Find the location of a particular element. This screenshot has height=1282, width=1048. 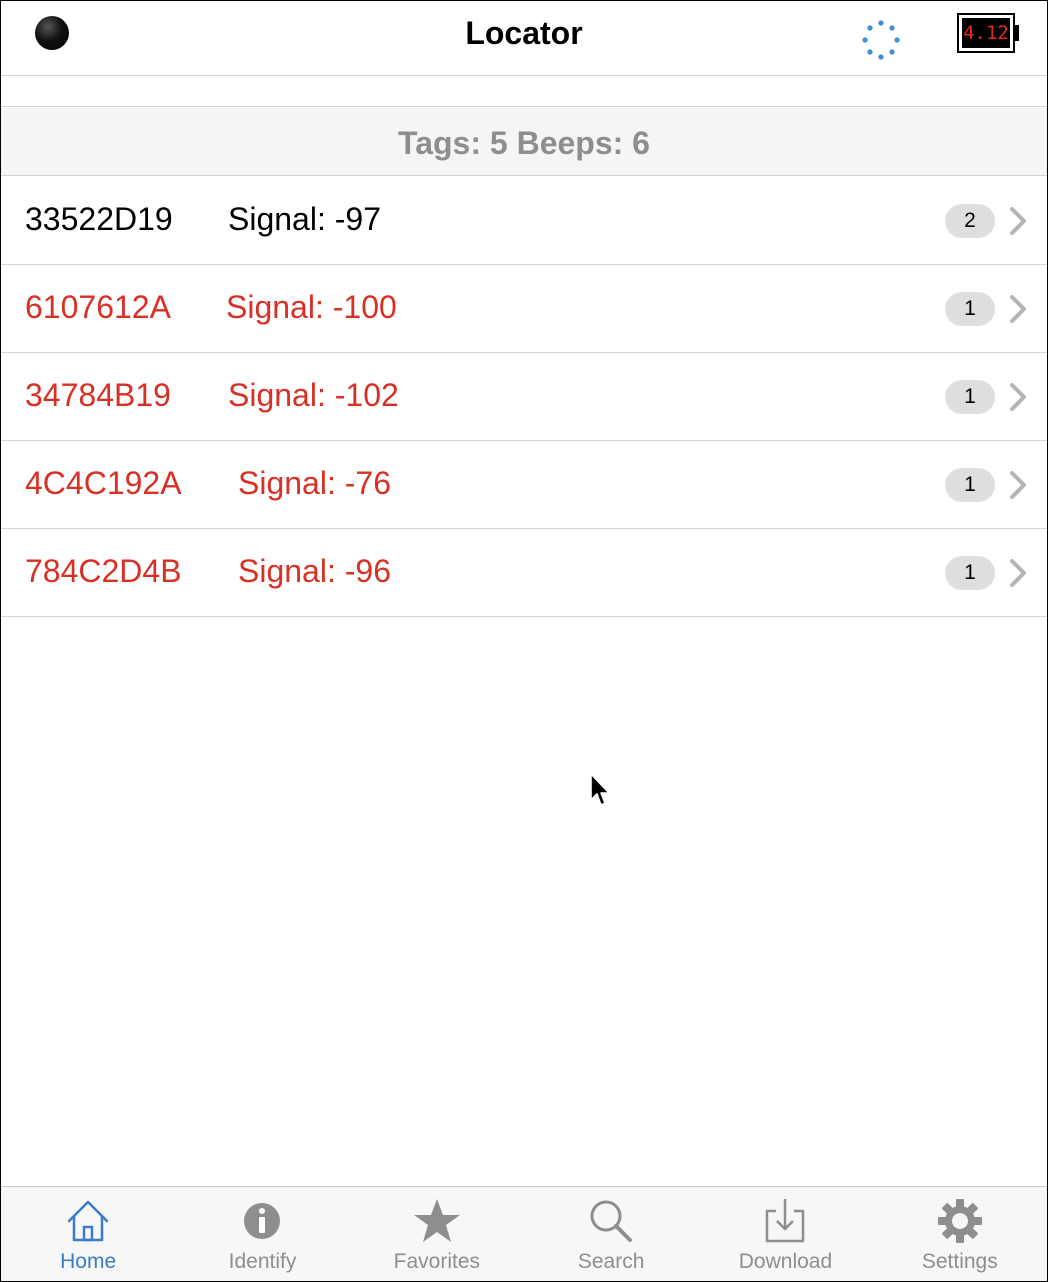

battery-voltage: 4.12 is located at coordinates (986, 33).